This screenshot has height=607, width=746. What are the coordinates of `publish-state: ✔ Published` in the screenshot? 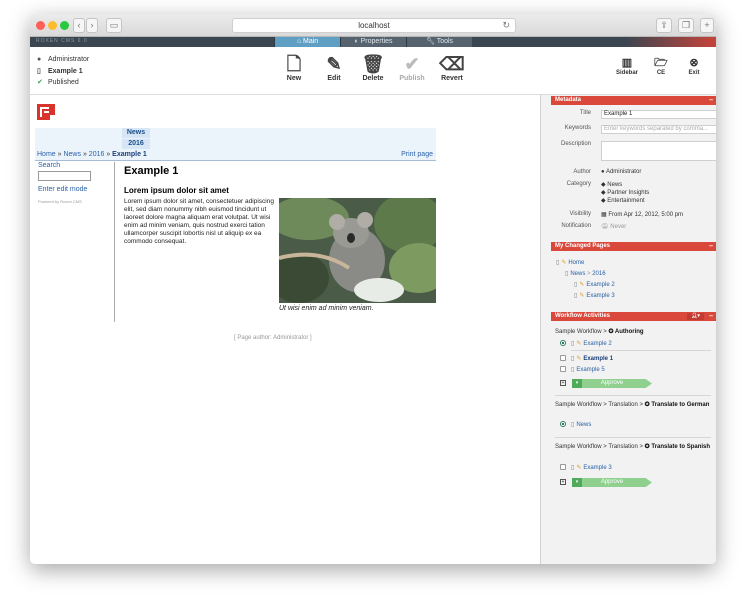 It's located at (58, 82).